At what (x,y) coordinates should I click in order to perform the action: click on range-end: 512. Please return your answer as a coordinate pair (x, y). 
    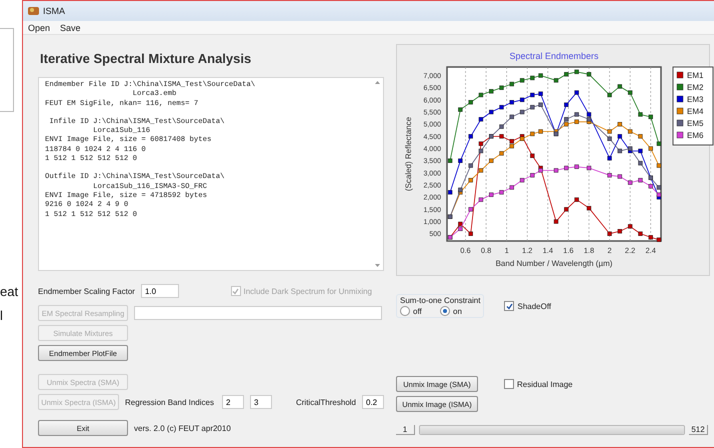
    Looking at the image, I should click on (698, 430).